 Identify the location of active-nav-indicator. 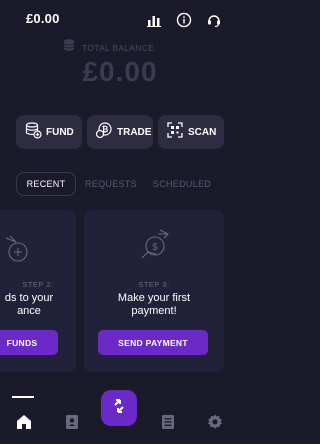
(23, 397).